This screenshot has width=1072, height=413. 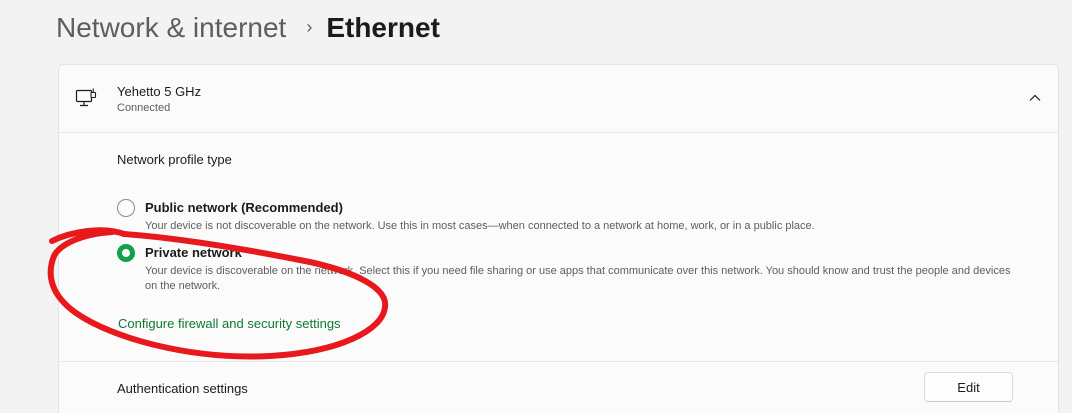 What do you see at coordinates (1035, 98) in the screenshot?
I see `chevron-up-icon` at bounding box center [1035, 98].